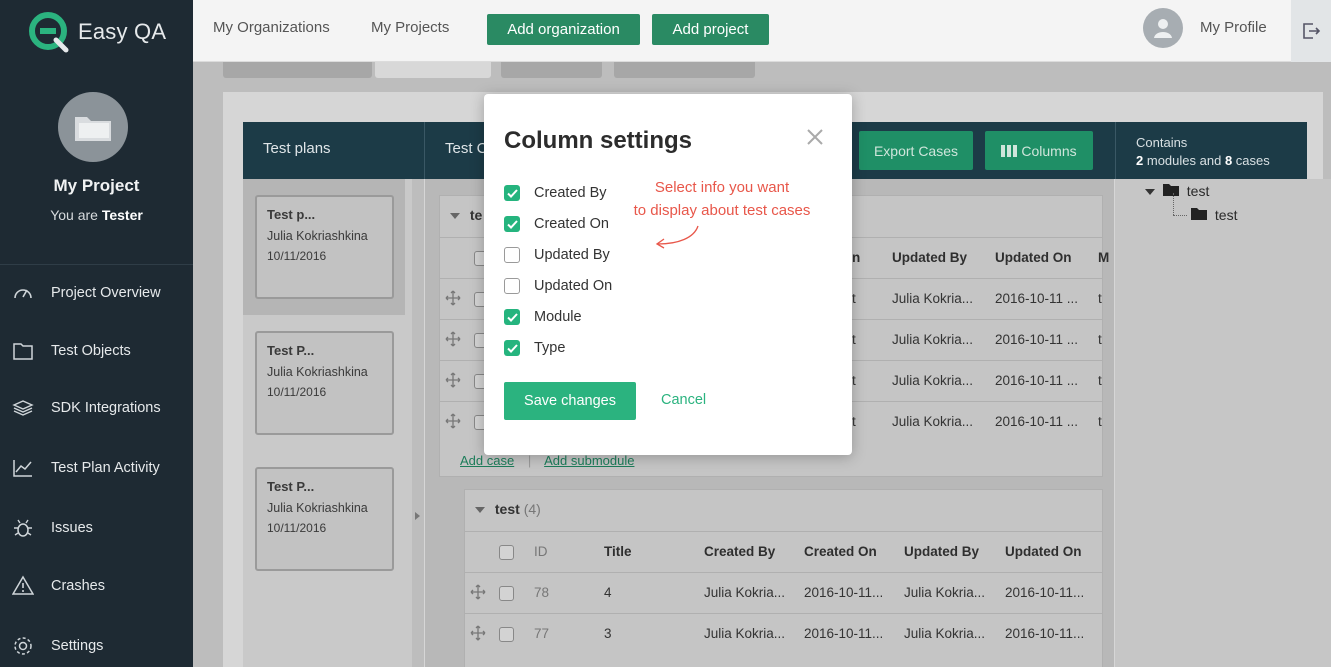  I want to click on header-separator, so click(424, 150).